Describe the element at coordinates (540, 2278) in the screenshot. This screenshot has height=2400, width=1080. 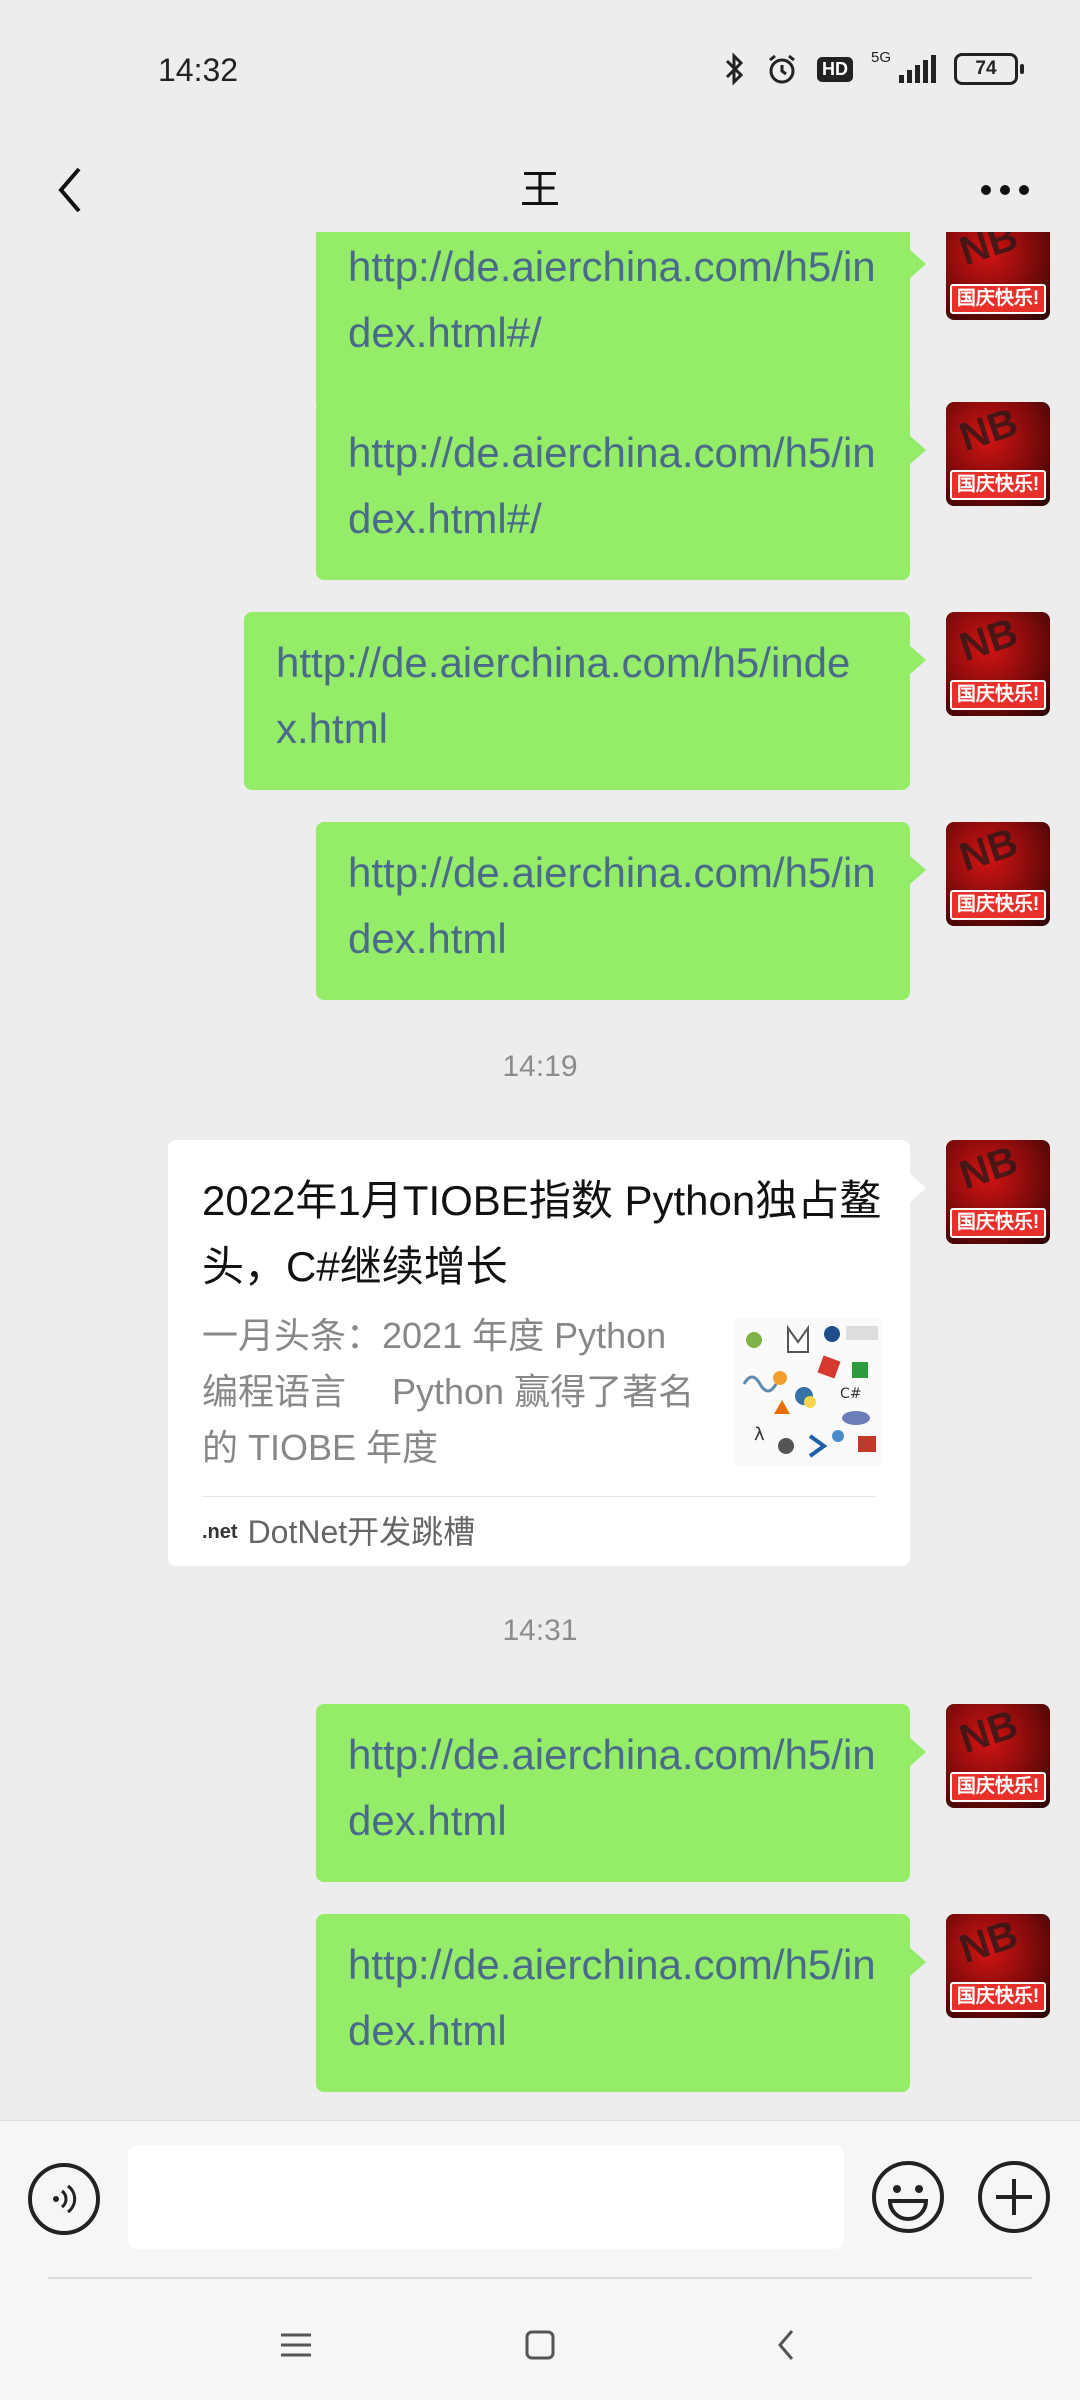
I see `divider` at that location.